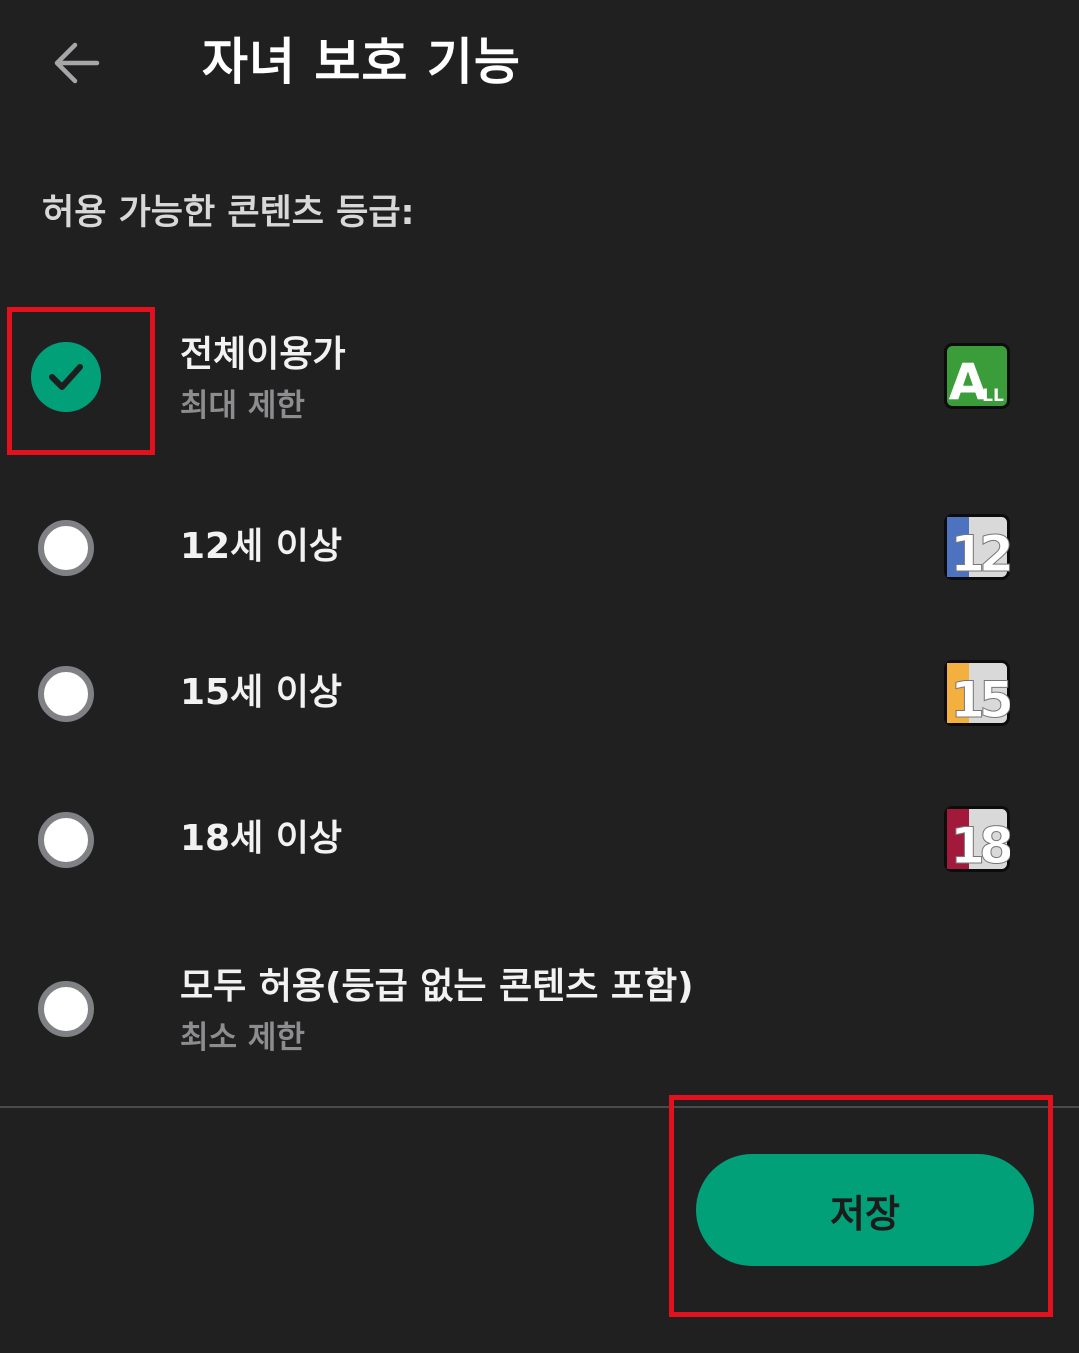  I want to click on radio-selected, so click(66, 377).